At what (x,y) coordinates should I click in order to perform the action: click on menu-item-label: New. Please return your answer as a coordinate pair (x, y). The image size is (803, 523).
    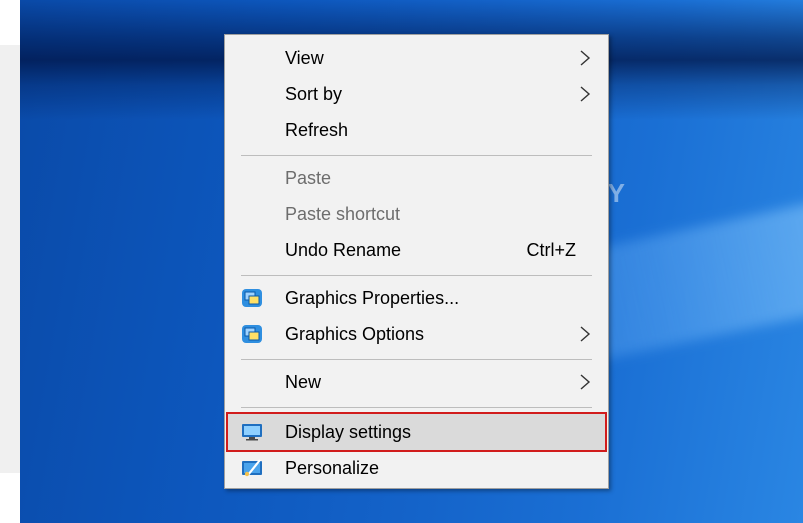
    Looking at the image, I should click on (303, 381).